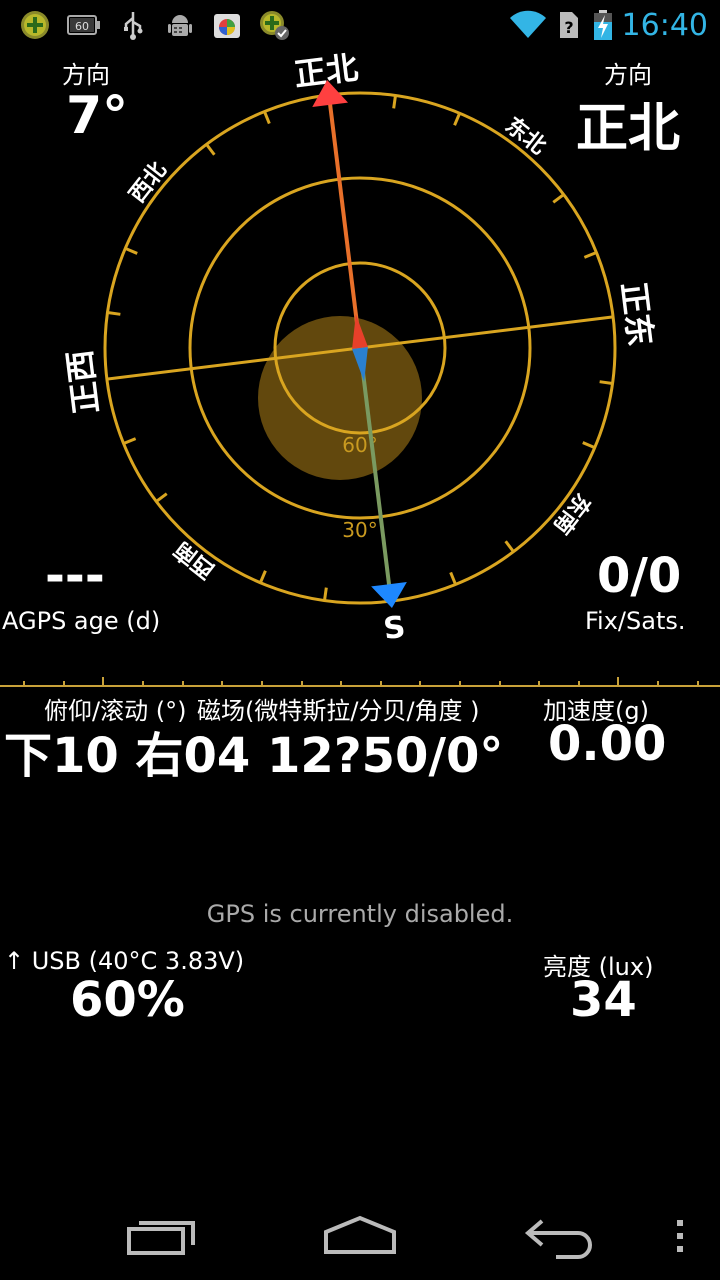 Image resolution: width=720 pixels, height=1280 pixels. What do you see at coordinates (127, 1000) in the screenshot?
I see `battery-percent-value: 60%` at bounding box center [127, 1000].